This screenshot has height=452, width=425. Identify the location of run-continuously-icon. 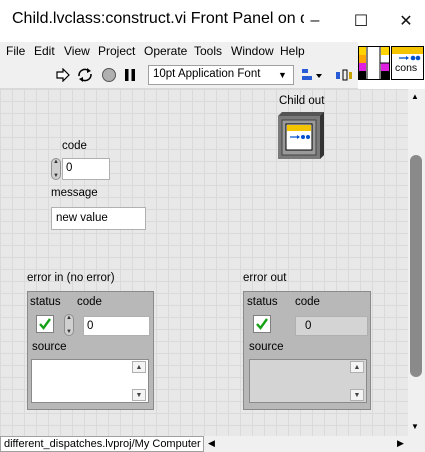
(85, 75).